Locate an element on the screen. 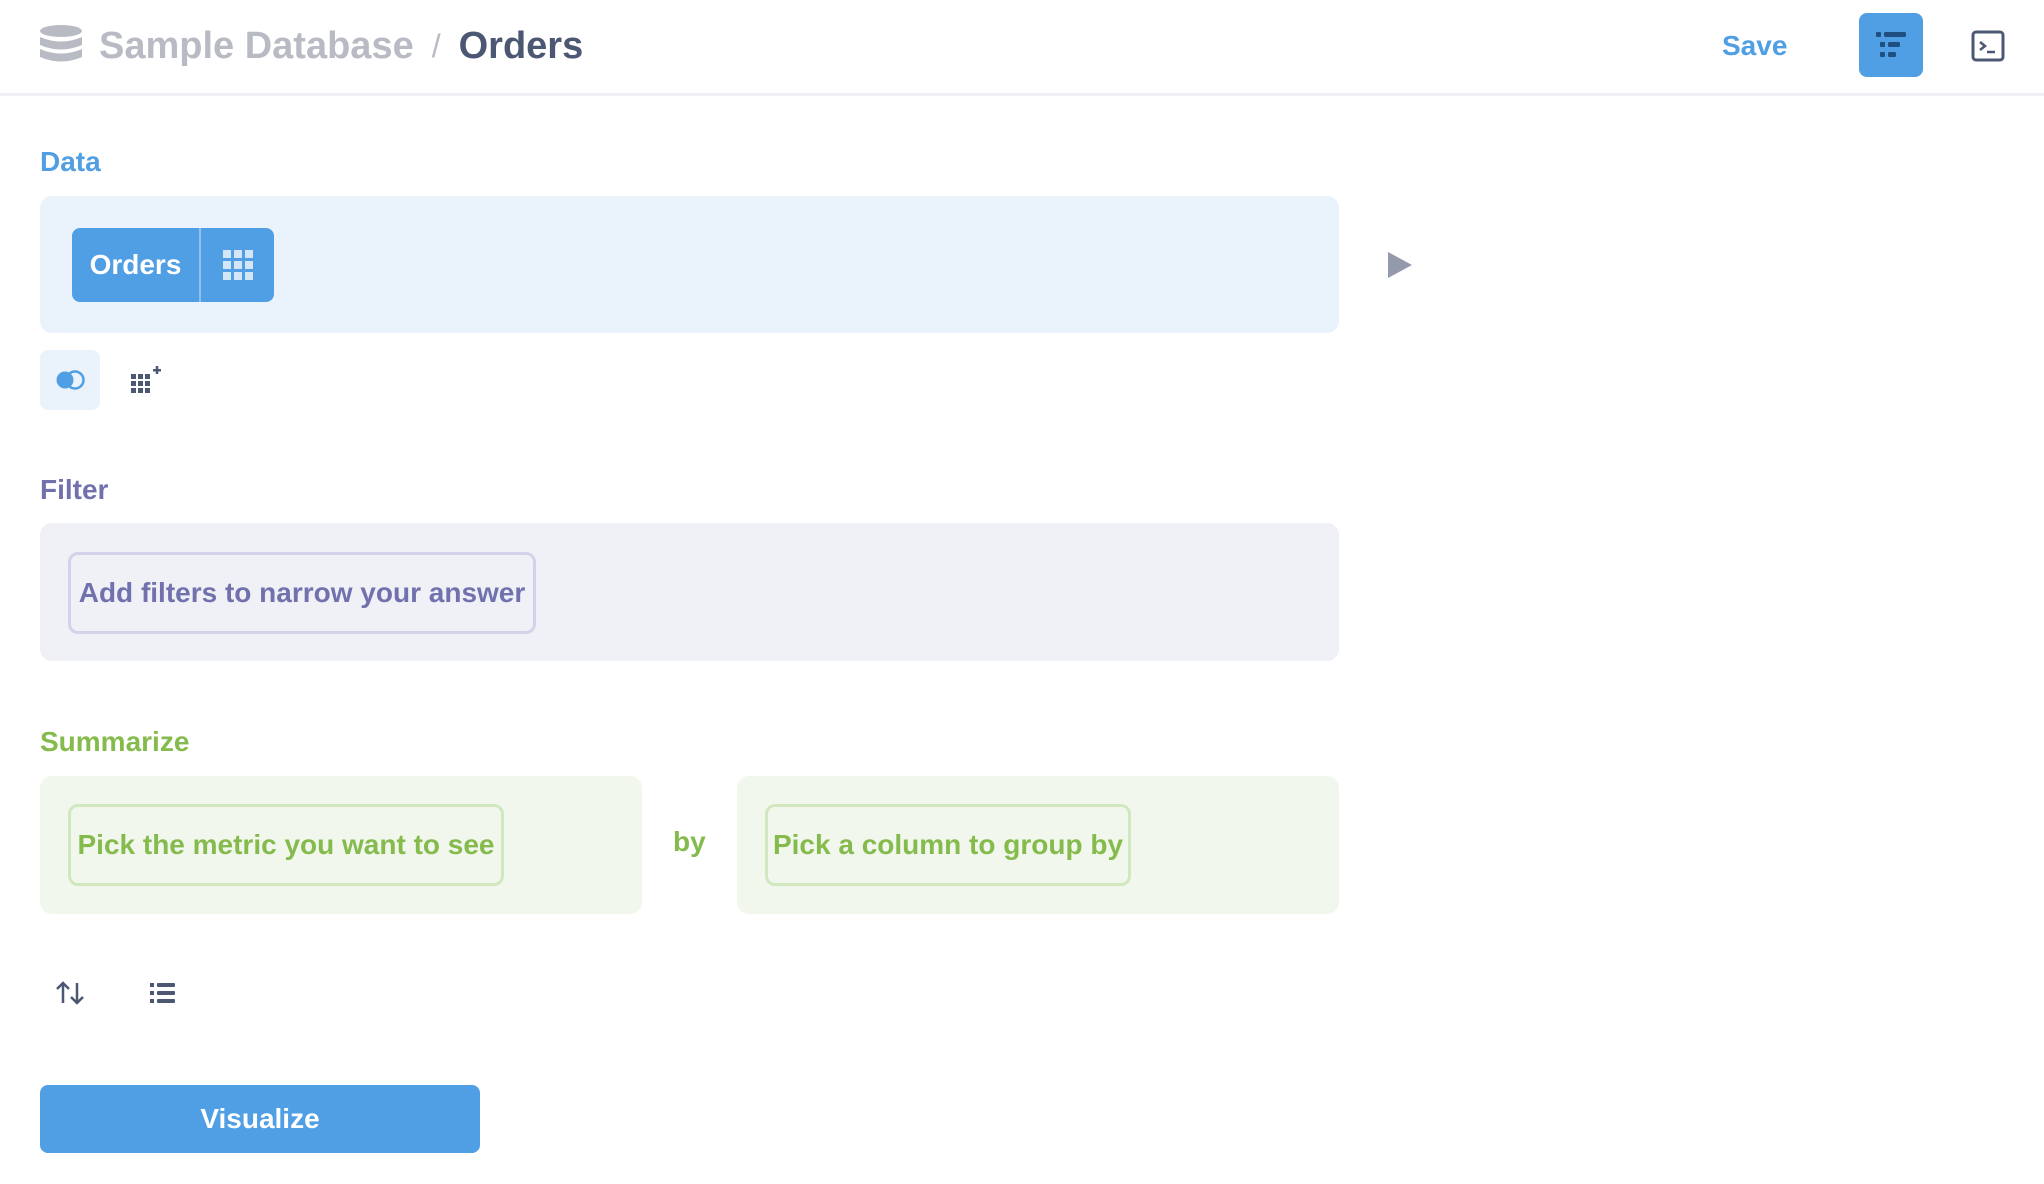 The height and width of the screenshot is (1184, 2044). save-button: Save is located at coordinates (1754, 46).